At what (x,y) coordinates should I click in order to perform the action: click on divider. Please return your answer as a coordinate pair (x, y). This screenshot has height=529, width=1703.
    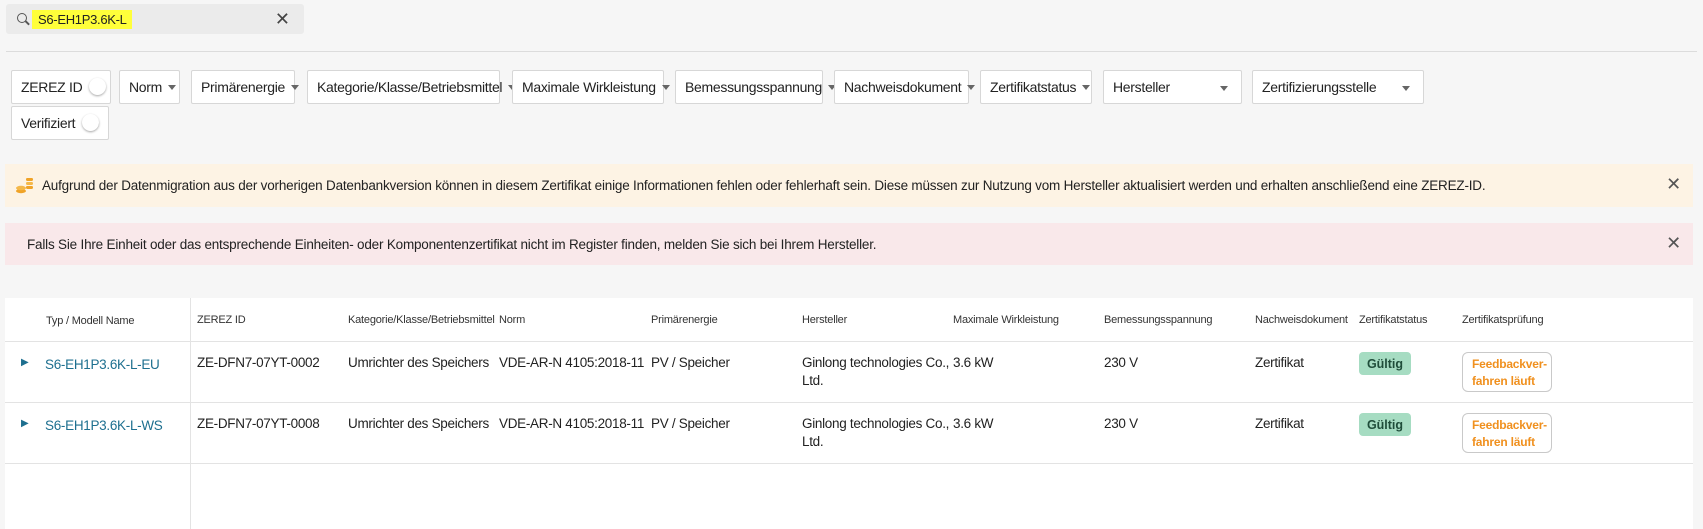
    Looking at the image, I should click on (851, 51).